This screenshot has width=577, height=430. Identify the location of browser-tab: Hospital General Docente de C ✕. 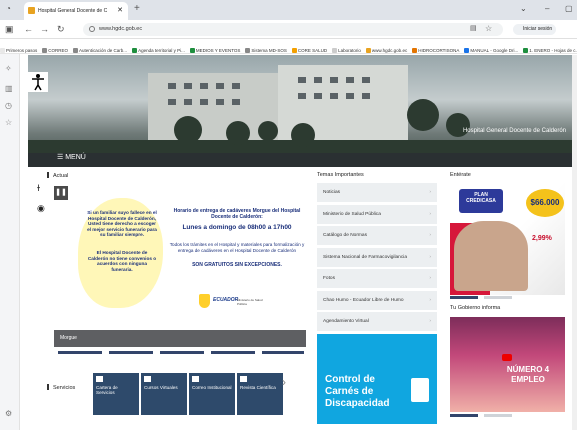
(76, 11).